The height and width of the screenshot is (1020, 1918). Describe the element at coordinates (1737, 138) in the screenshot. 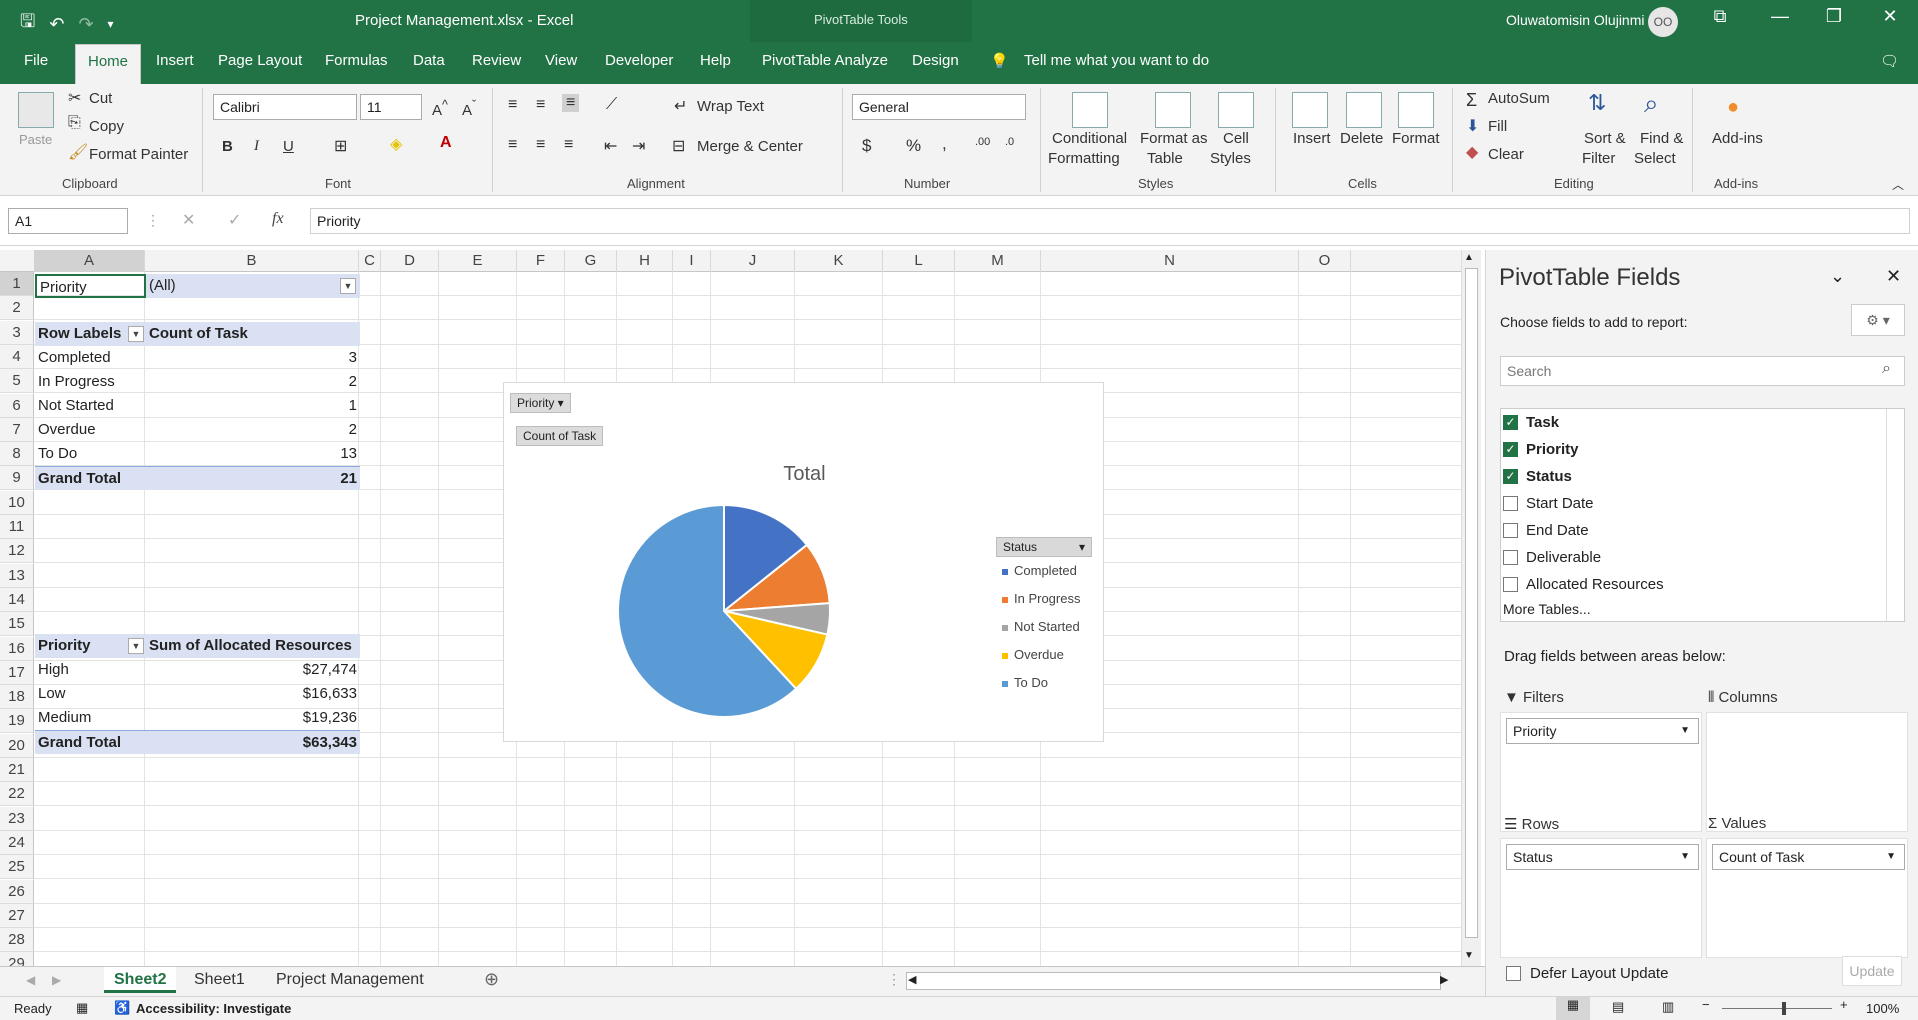

I see `add-ins-button: Add-ins` at that location.